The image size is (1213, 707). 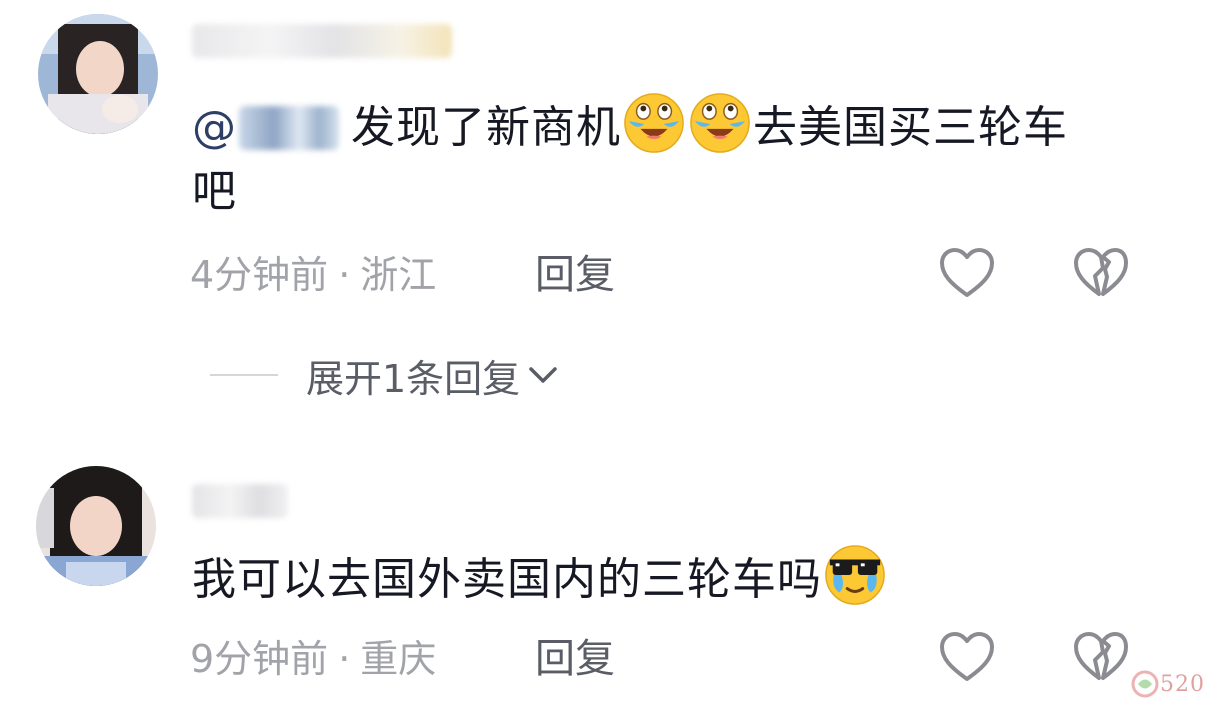 I want to click on comment-text-part: 我可以去国外卖国内的三轮车吗, so click(x=507, y=579).